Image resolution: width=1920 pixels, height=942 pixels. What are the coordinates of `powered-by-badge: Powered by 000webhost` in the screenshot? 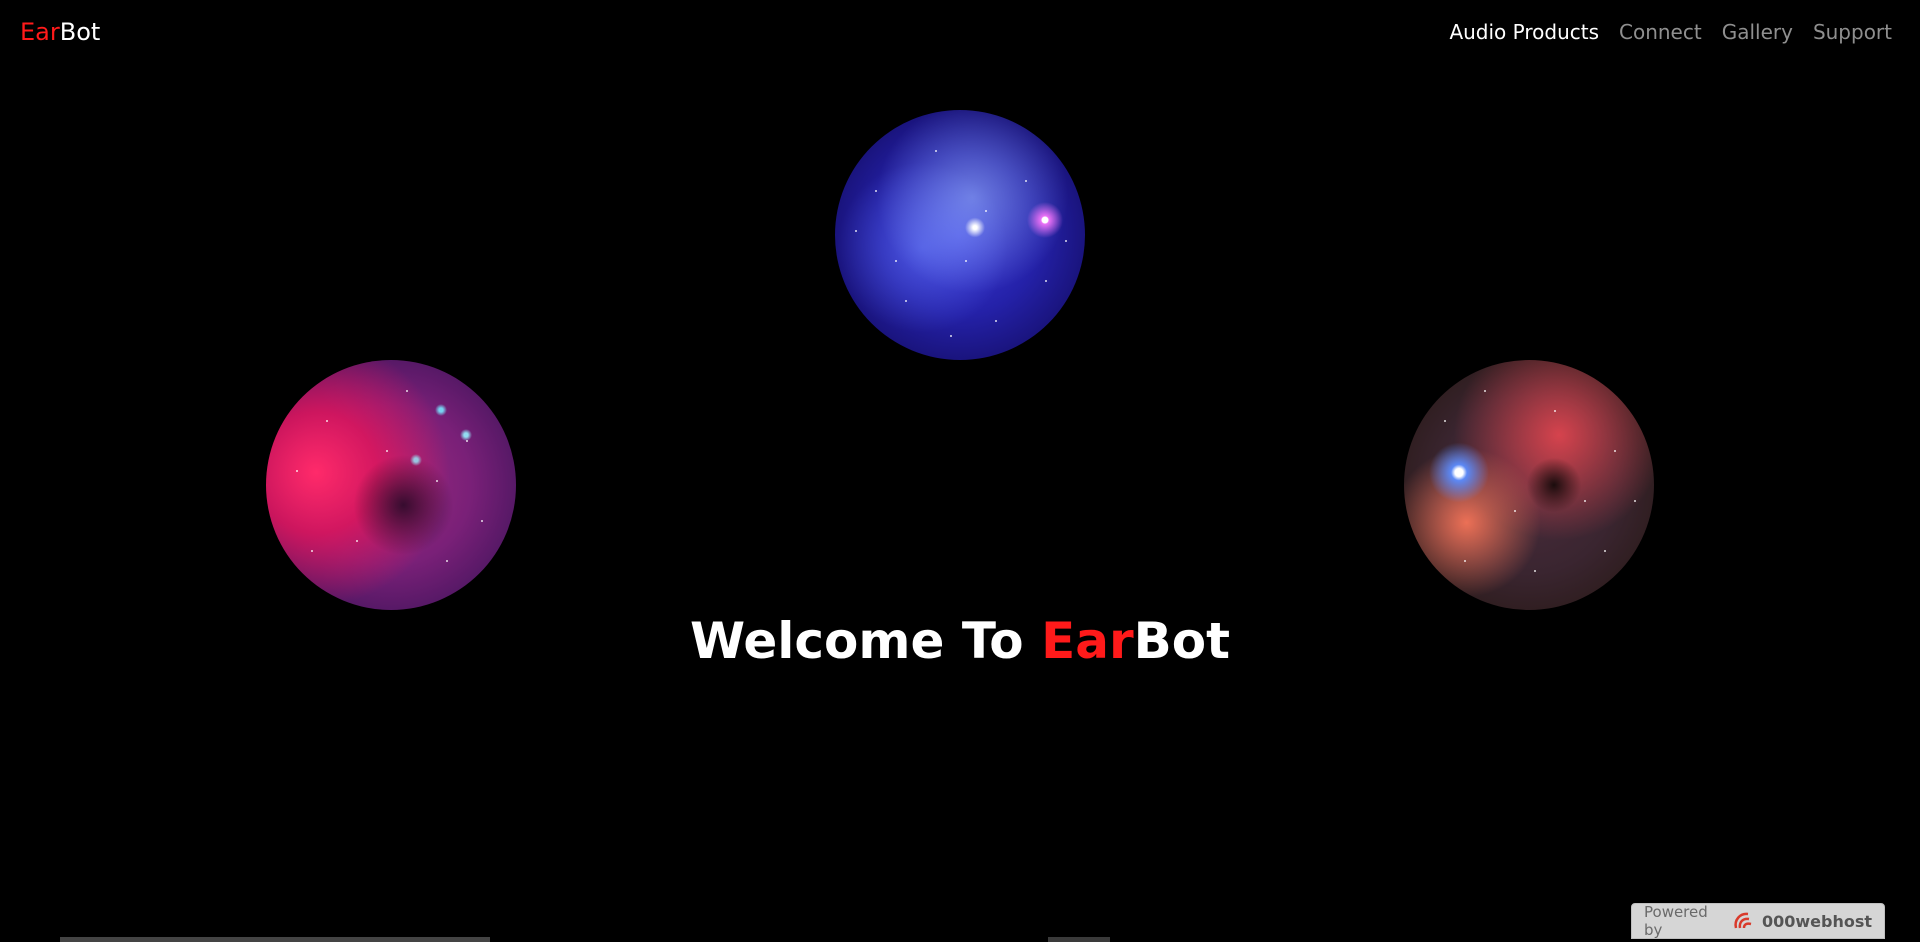 It's located at (1758, 921).